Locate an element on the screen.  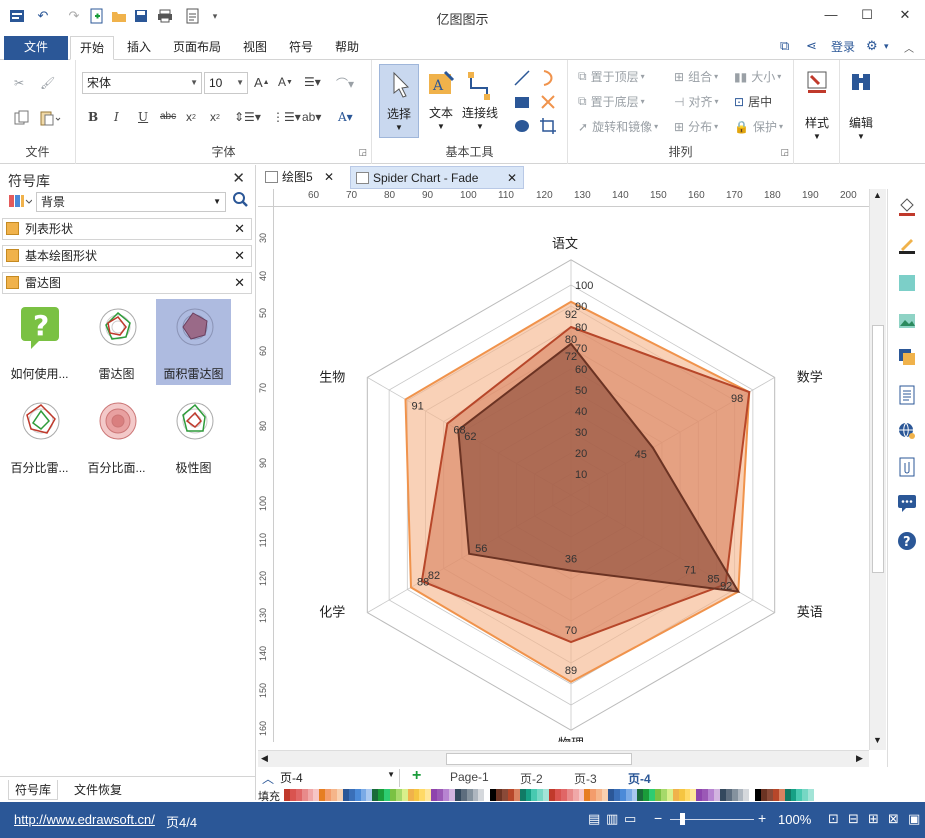
zoom-in-icon: + is located at coordinates (762, 818).